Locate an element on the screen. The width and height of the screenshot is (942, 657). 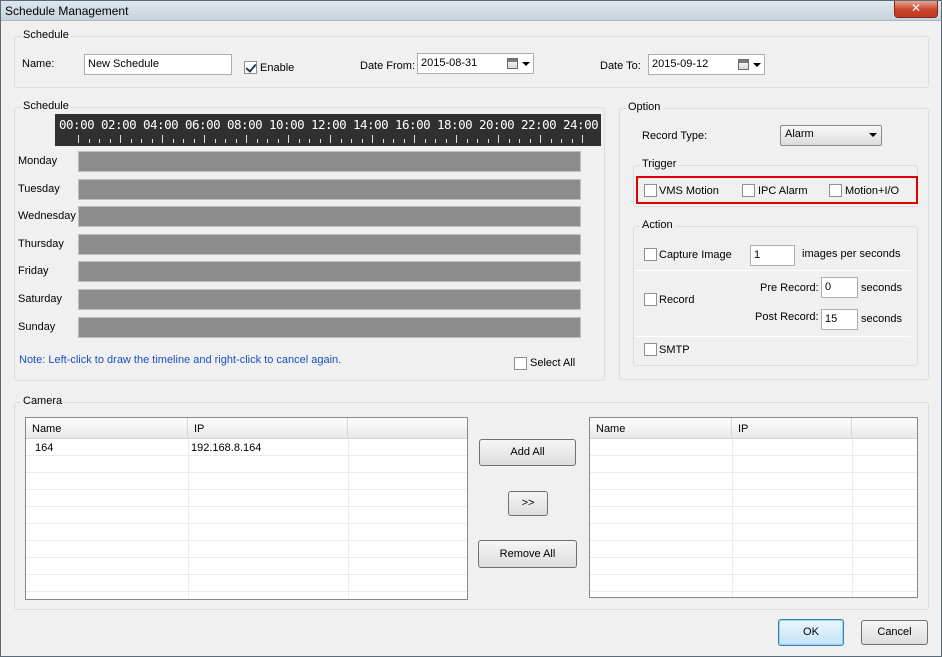
table-row: 164 192.168.8.164 is located at coordinates (246, 447).